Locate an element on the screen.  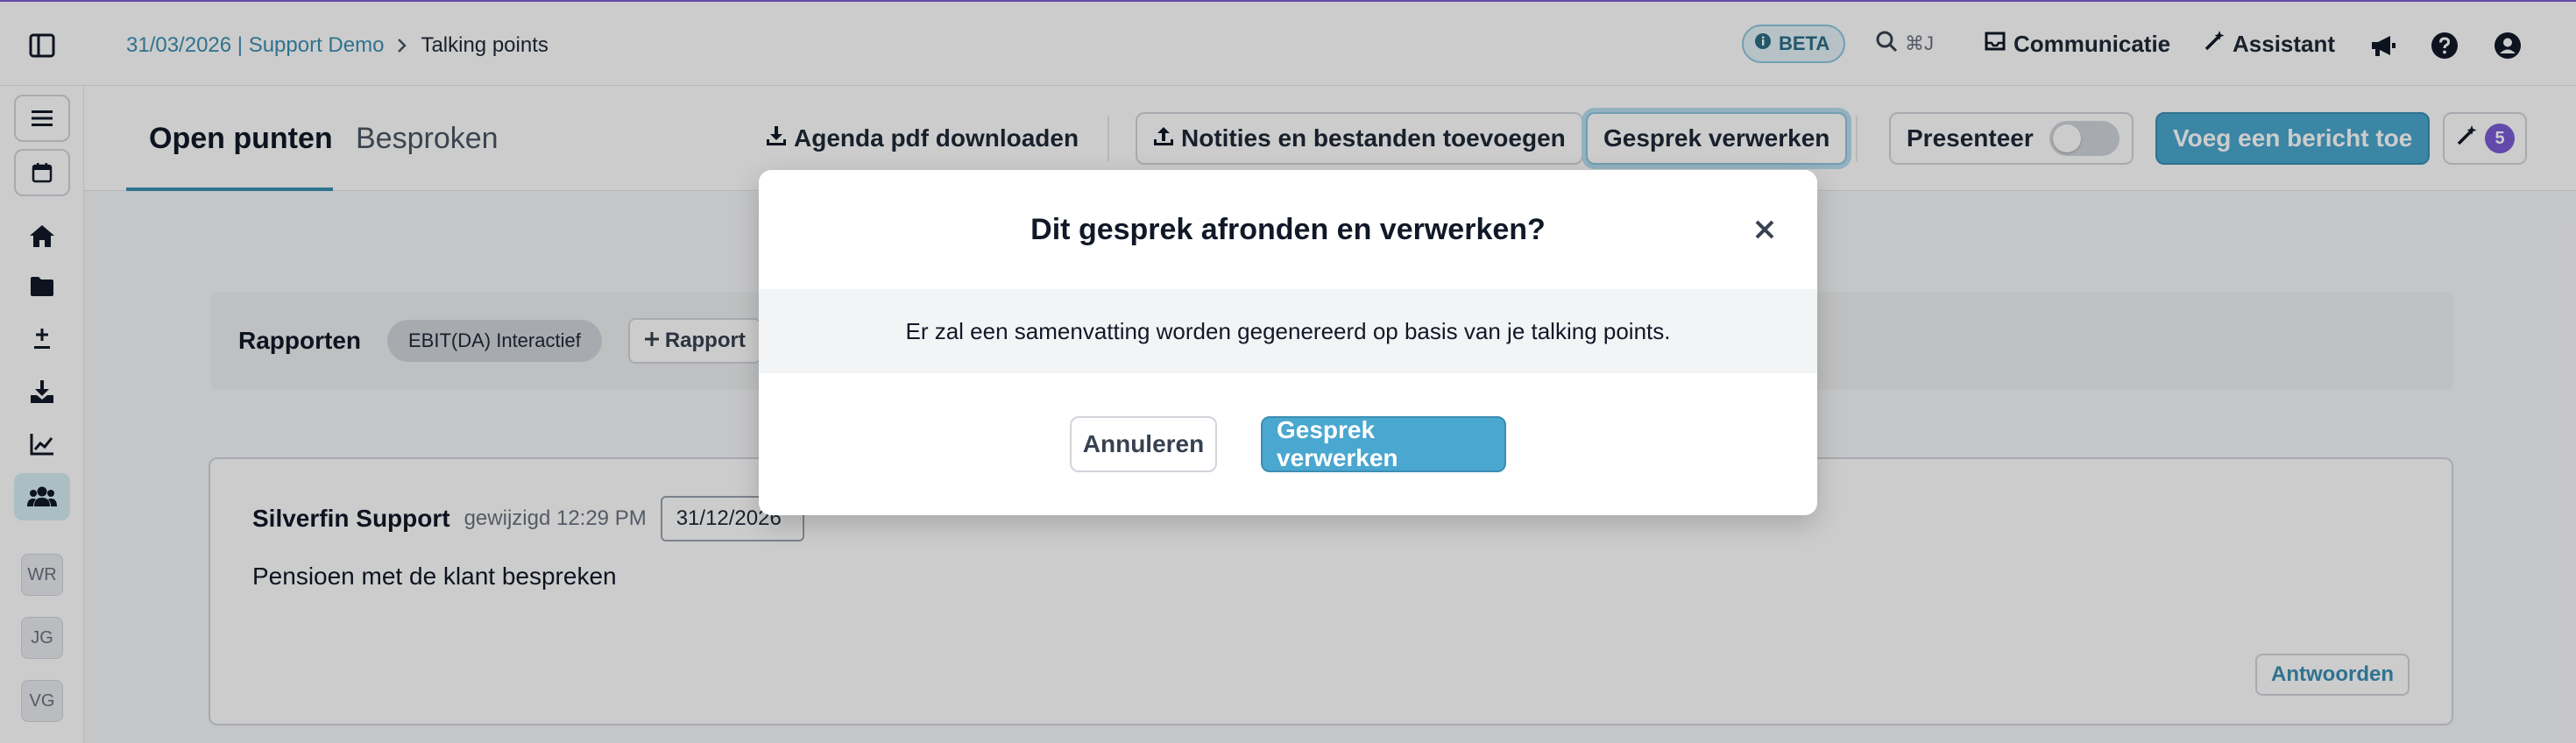
dialog-footer: Annuleren Gesprek verwerken is located at coordinates (1288, 444).